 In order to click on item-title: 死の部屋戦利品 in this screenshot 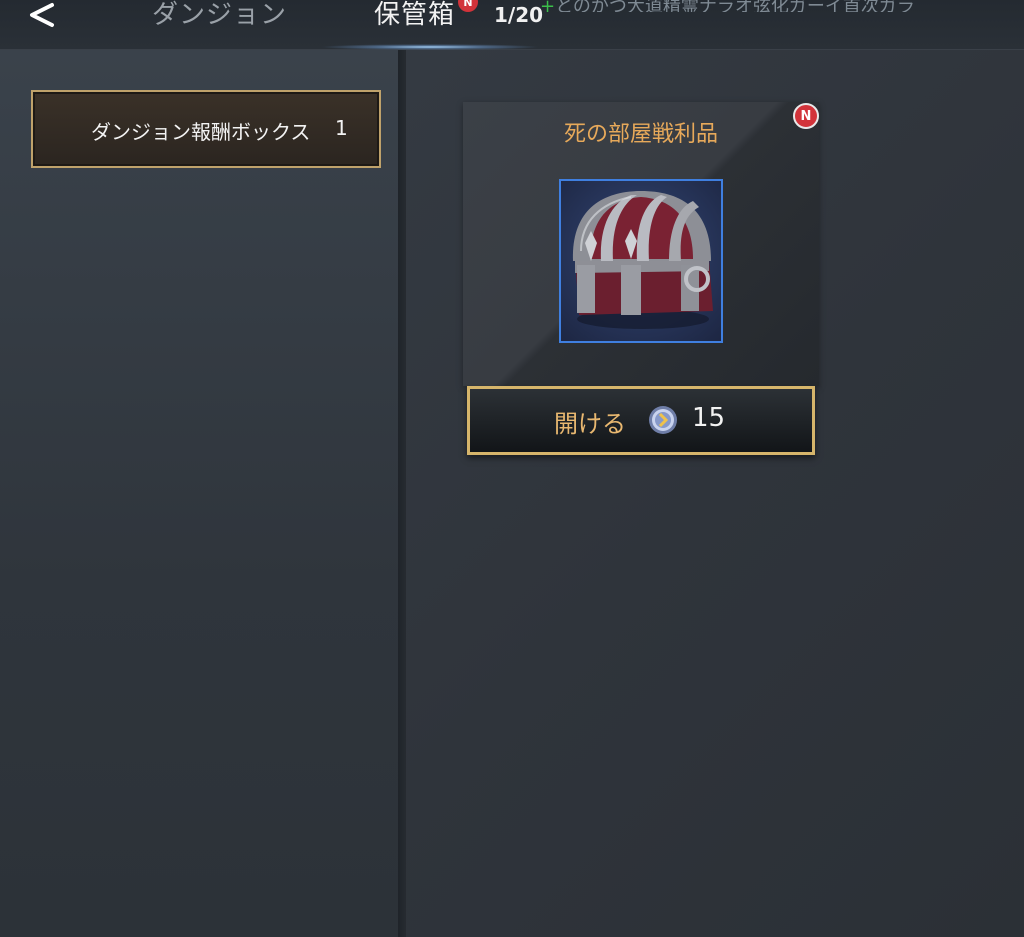, I will do `click(640, 134)`.